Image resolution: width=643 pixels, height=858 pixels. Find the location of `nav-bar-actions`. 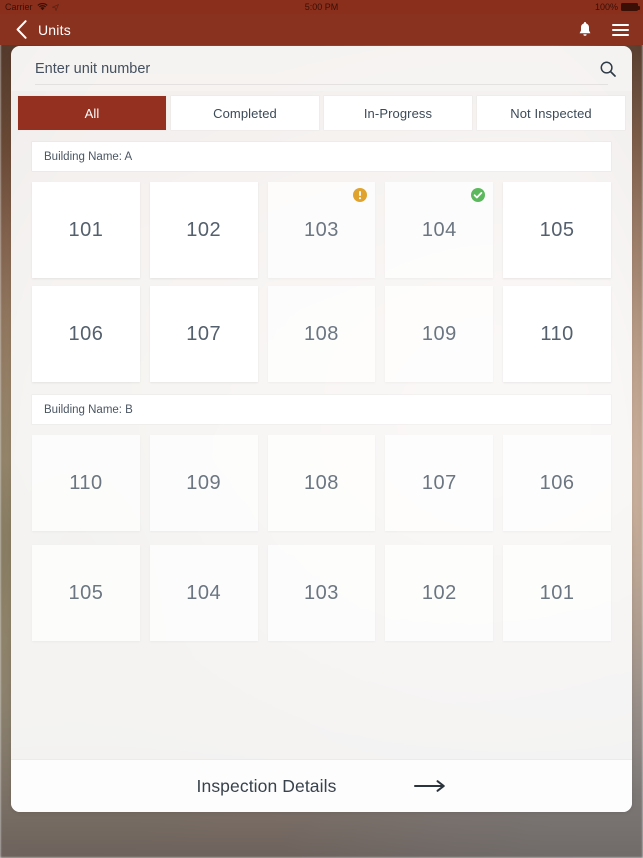

nav-bar-actions is located at coordinates (603, 29).